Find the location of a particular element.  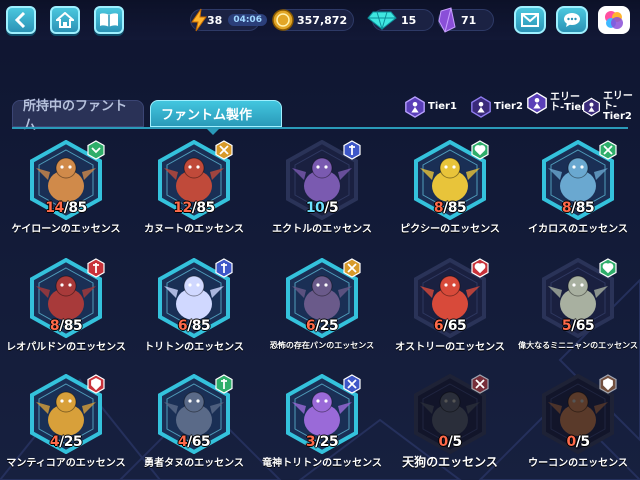

essence-card: 4/25 マンティコアのエッセンス is located at coordinates (66, 425).